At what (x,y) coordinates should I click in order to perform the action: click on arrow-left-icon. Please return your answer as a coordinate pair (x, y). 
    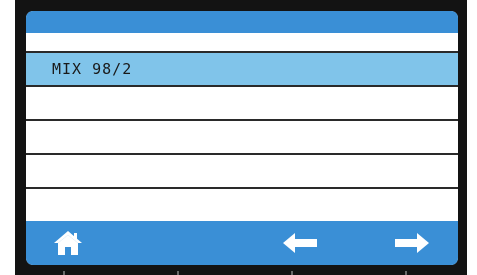
    Looking at the image, I should click on (300, 243).